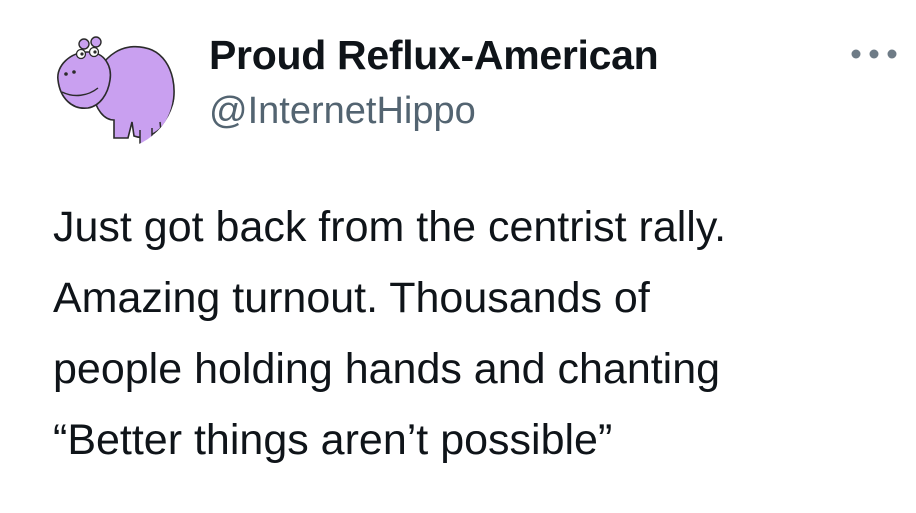 Image resolution: width=916 pixels, height=513 pixels. Describe the element at coordinates (342, 111) in the screenshot. I see `author-handle: @InternetHippo` at that location.